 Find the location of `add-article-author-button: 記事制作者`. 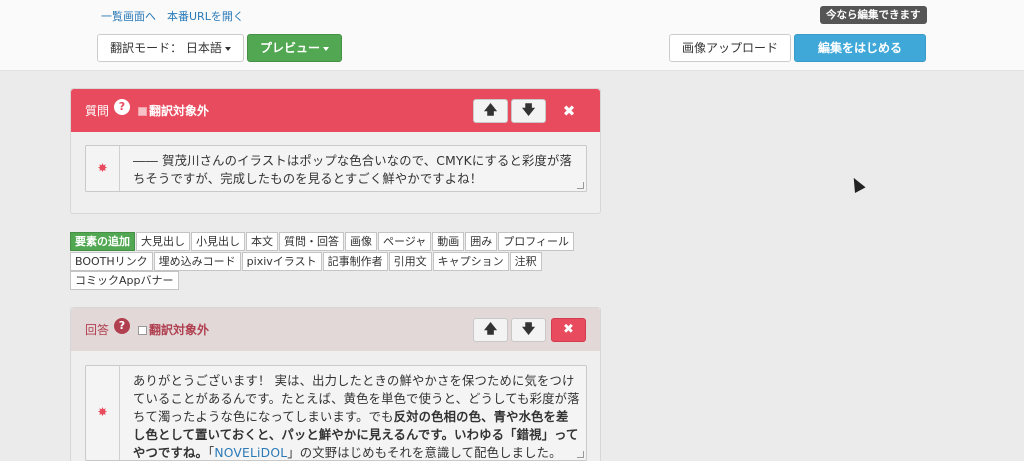

add-article-author-button: 記事制作者 is located at coordinates (355, 261).